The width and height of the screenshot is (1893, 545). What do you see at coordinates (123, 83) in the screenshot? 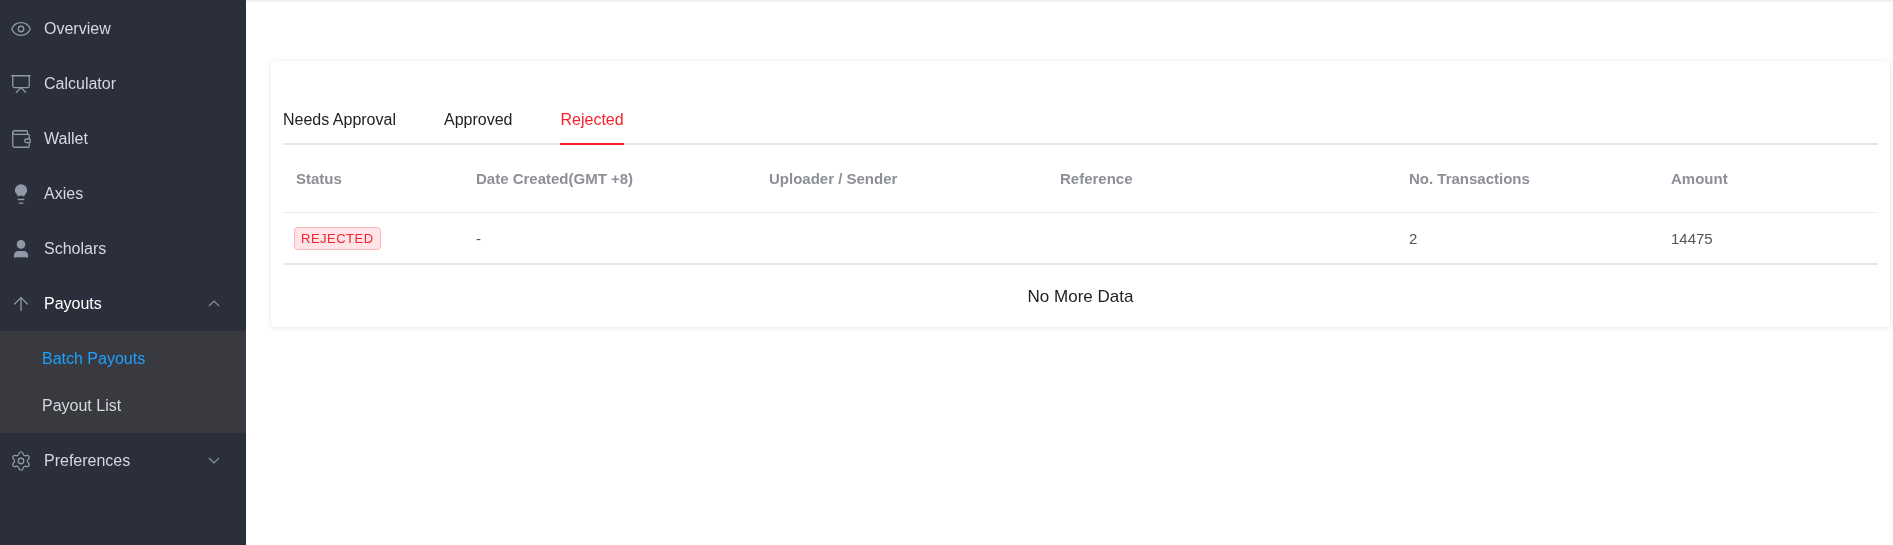
I see `sidebar-item: Calculator` at bounding box center [123, 83].